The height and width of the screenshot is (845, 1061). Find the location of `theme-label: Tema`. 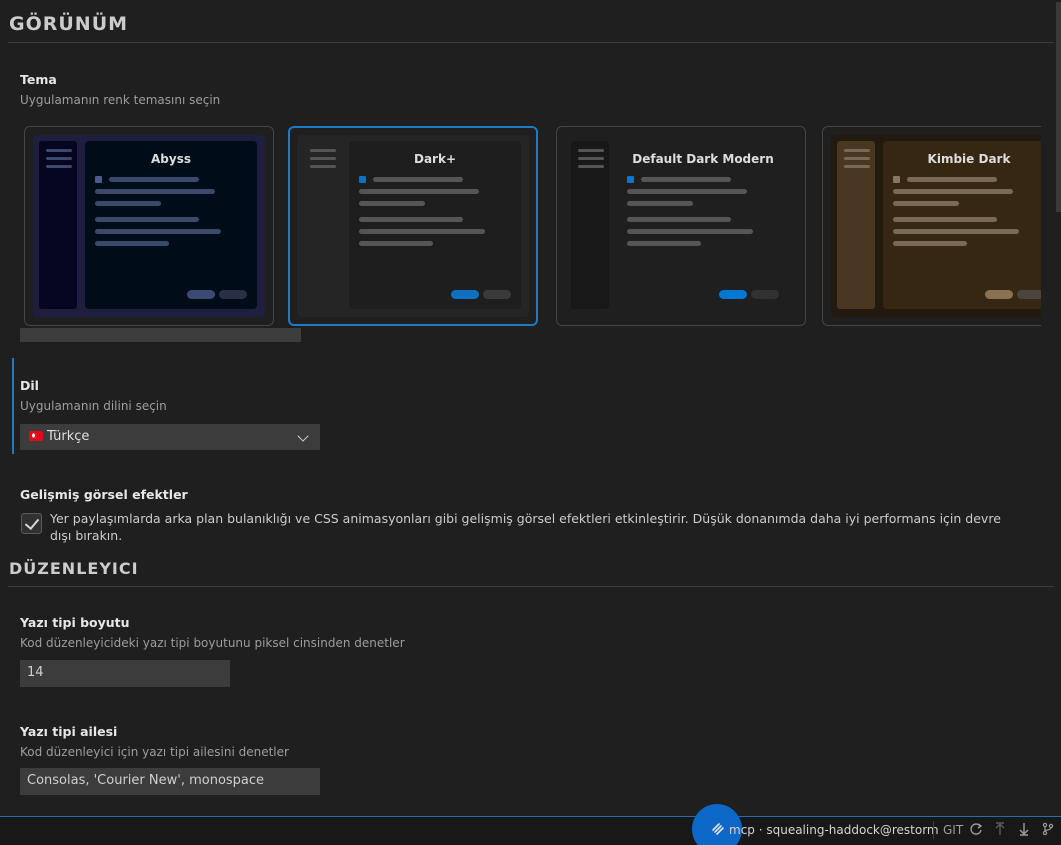

theme-label: Tema is located at coordinates (38, 79).